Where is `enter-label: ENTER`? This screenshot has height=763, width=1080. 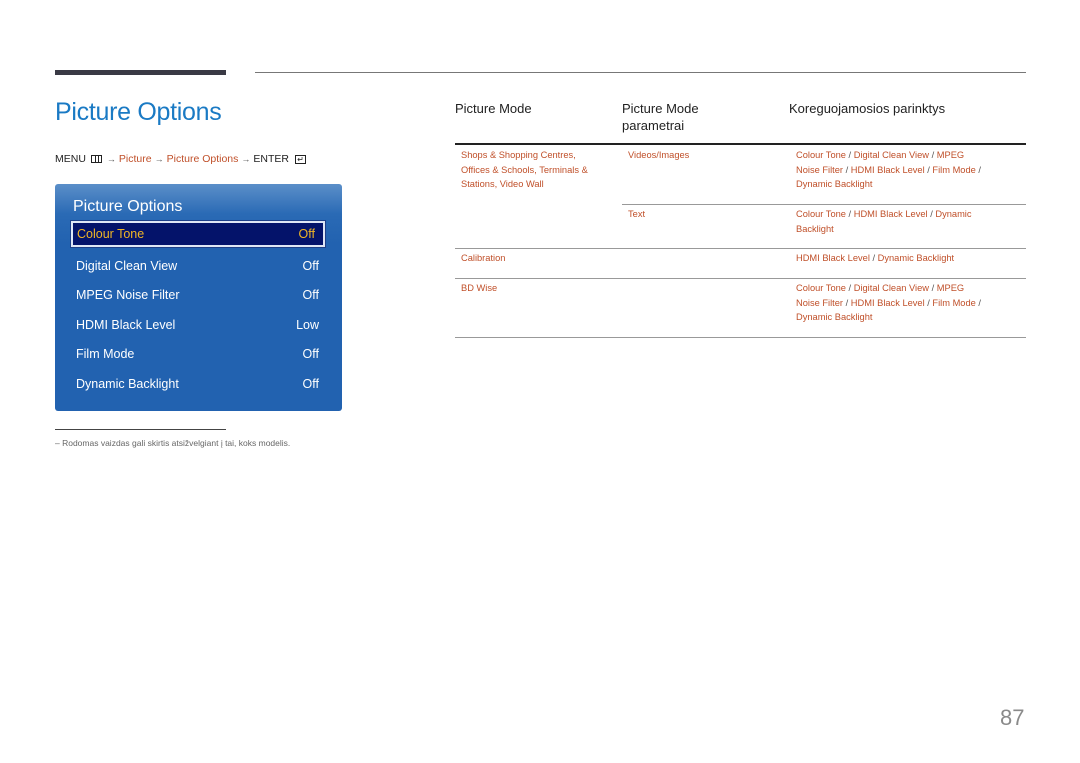
enter-label: ENTER is located at coordinates (271, 159).